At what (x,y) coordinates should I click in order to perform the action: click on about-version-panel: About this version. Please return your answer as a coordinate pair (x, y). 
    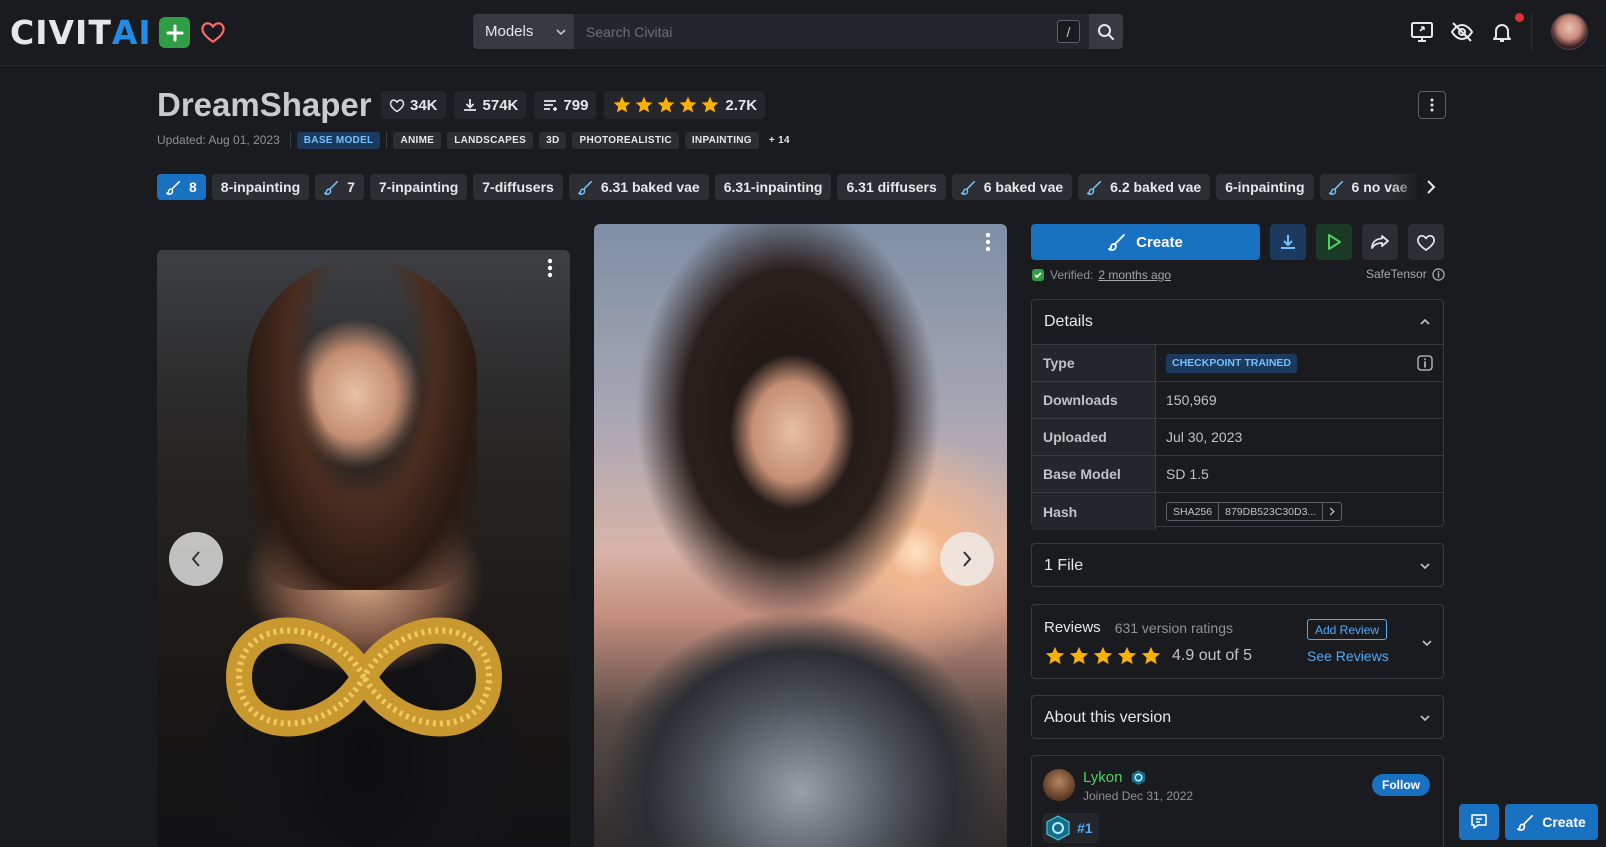
    Looking at the image, I should click on (1237, 717).